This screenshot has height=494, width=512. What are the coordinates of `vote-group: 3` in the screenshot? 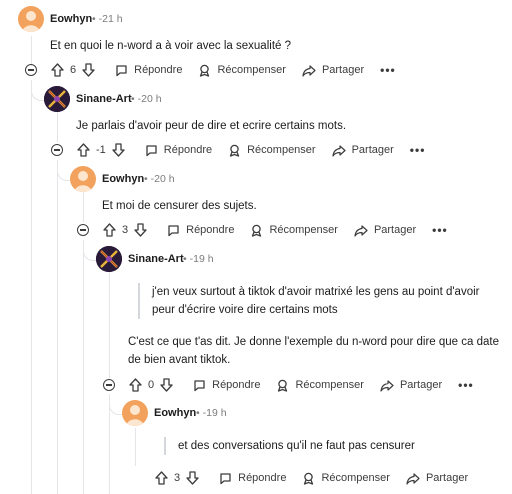 It's located at (177, 478).